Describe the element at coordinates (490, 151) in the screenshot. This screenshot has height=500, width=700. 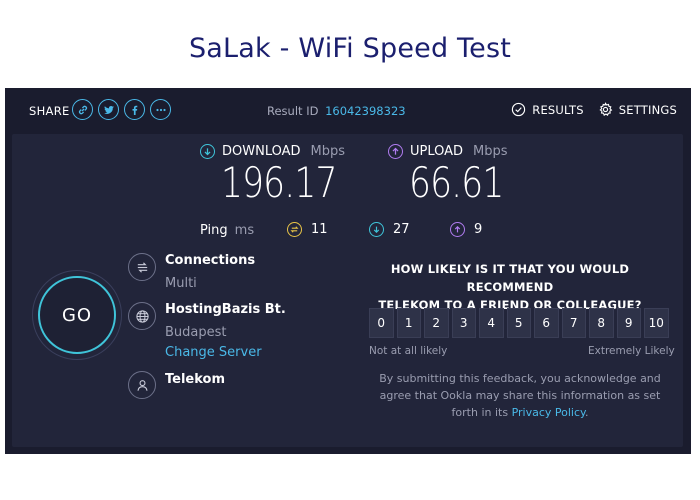
I see `upload-unit: Mbps` at that location.